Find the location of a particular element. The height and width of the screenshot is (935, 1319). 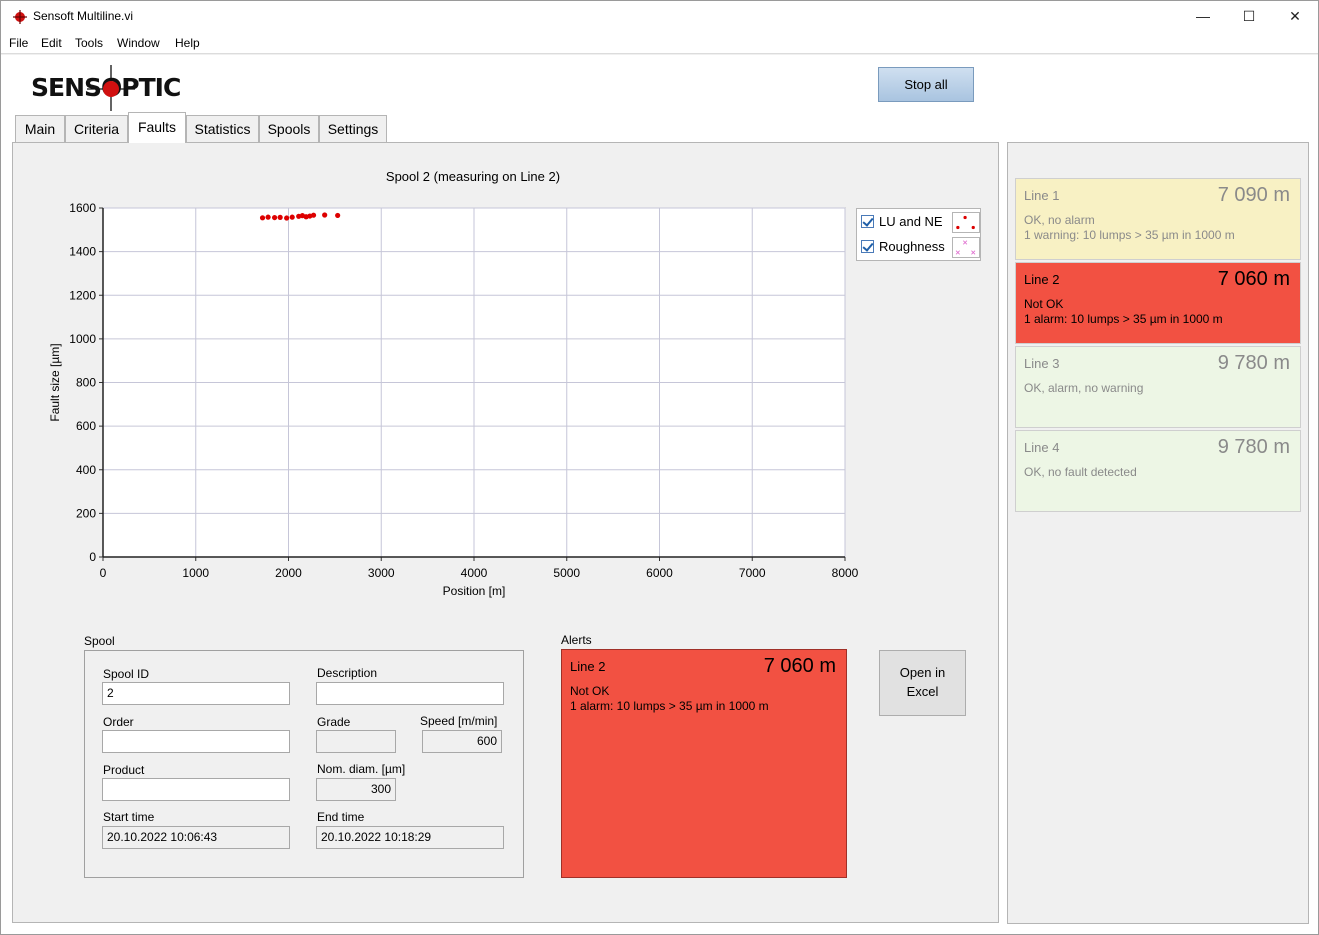

x-tick-label: 8000 is located at coordinates (845, 573).